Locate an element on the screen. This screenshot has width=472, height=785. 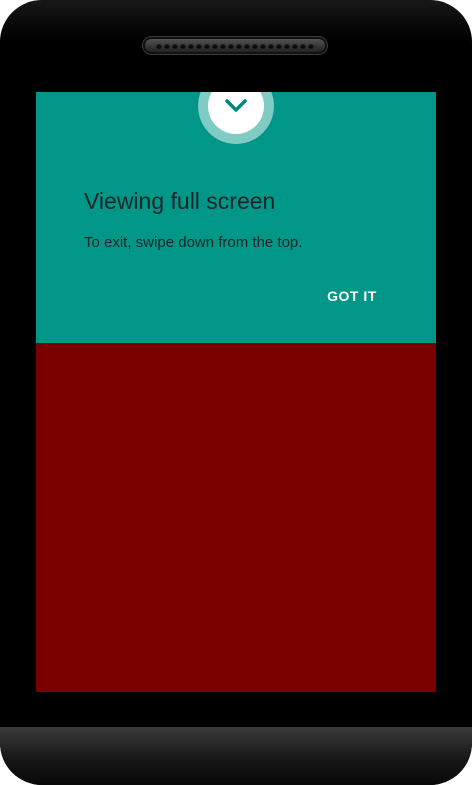
dialog-message: To exit, swipe down from the top. is located at coordinates (193, 242).